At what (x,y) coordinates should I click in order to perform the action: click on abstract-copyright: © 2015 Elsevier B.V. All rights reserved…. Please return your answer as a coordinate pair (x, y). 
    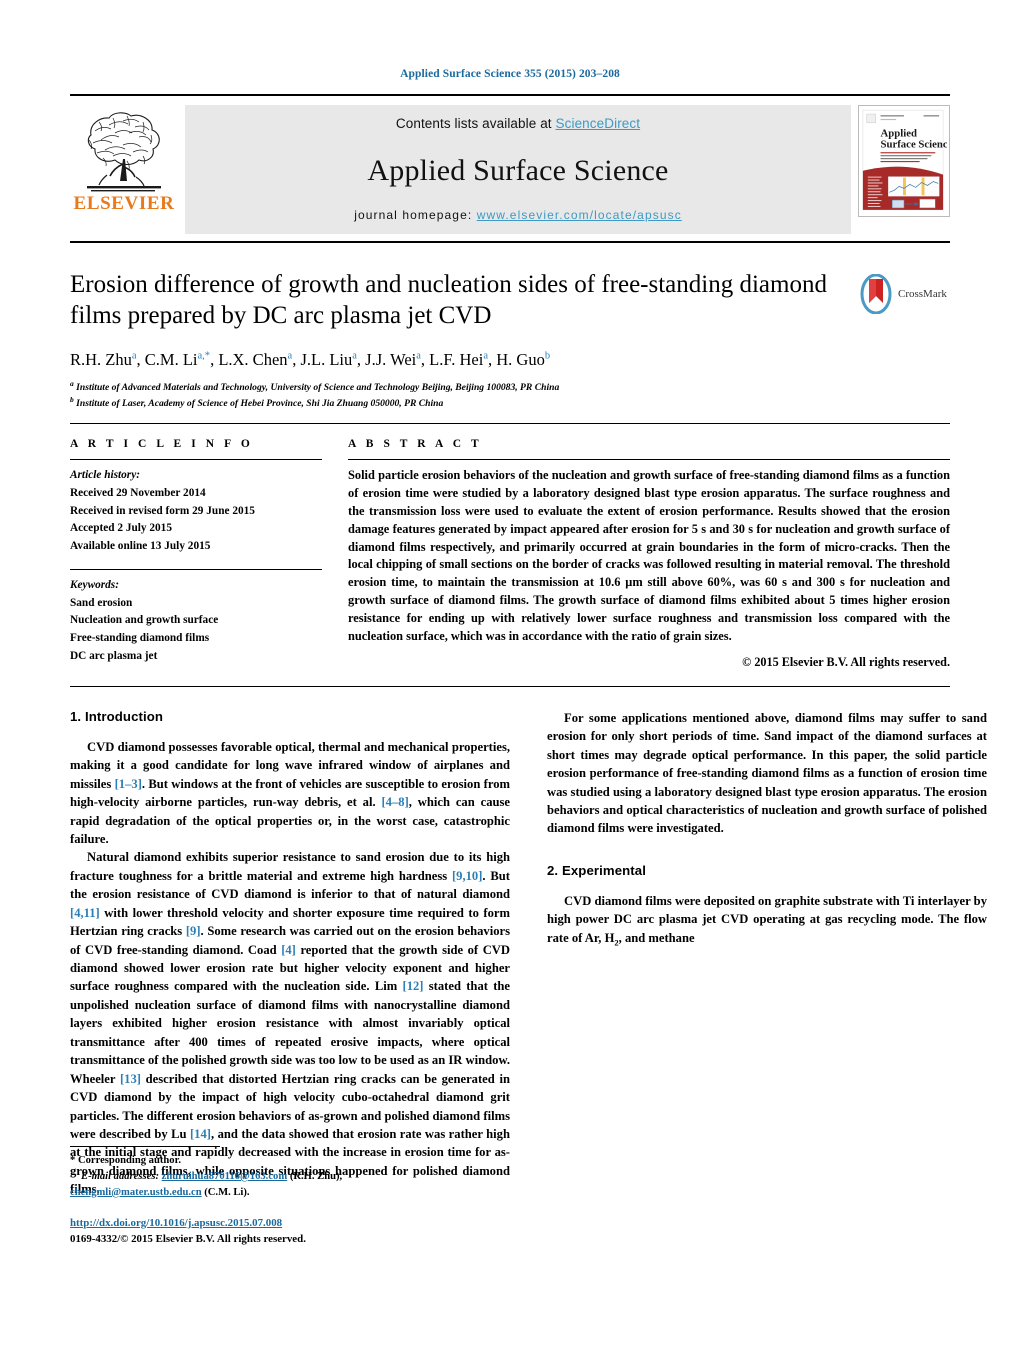
    Looking at the image, I should click on (846, 661).